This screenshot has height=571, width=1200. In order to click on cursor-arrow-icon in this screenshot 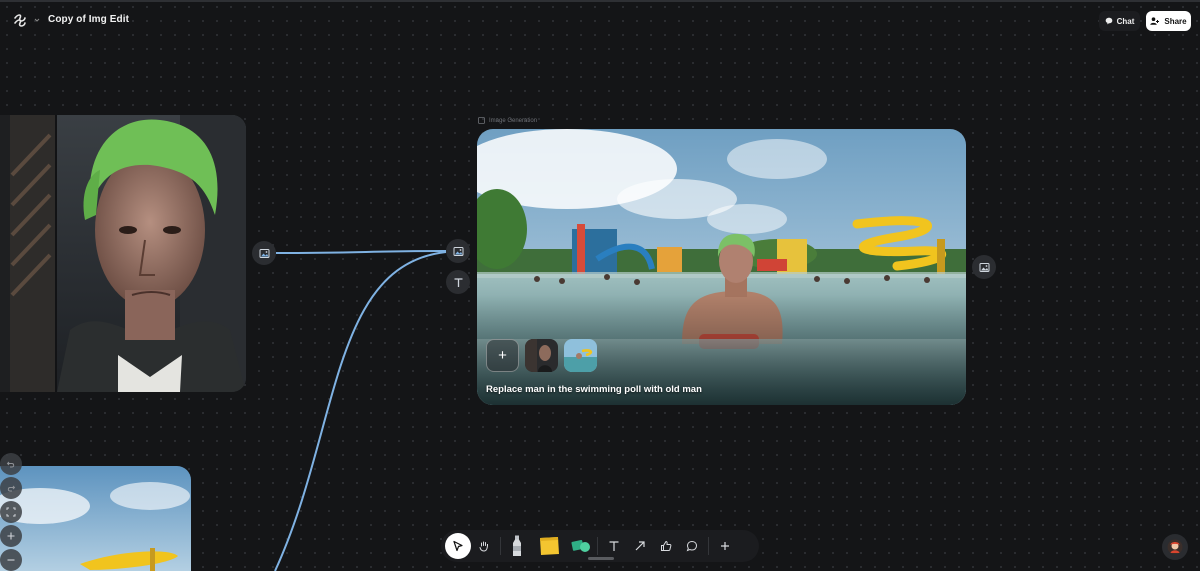, I will do `click(458, 546)`.